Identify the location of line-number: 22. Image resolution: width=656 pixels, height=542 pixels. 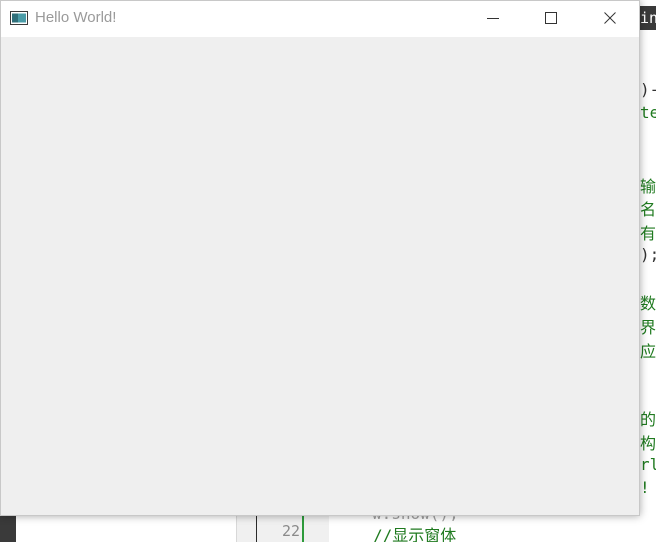
(290, 531).